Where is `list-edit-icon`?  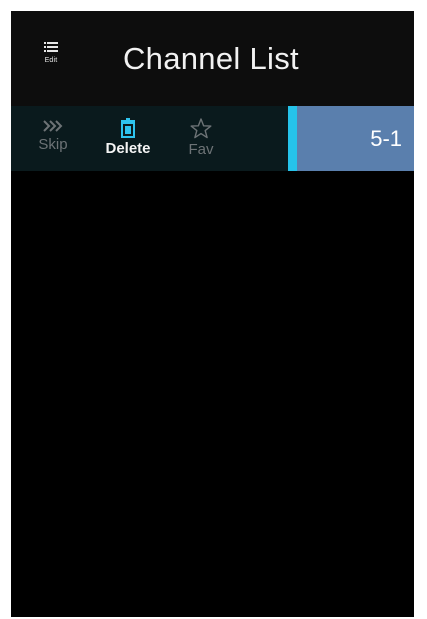
list-edit-icon is located at coordinates (51, 47).